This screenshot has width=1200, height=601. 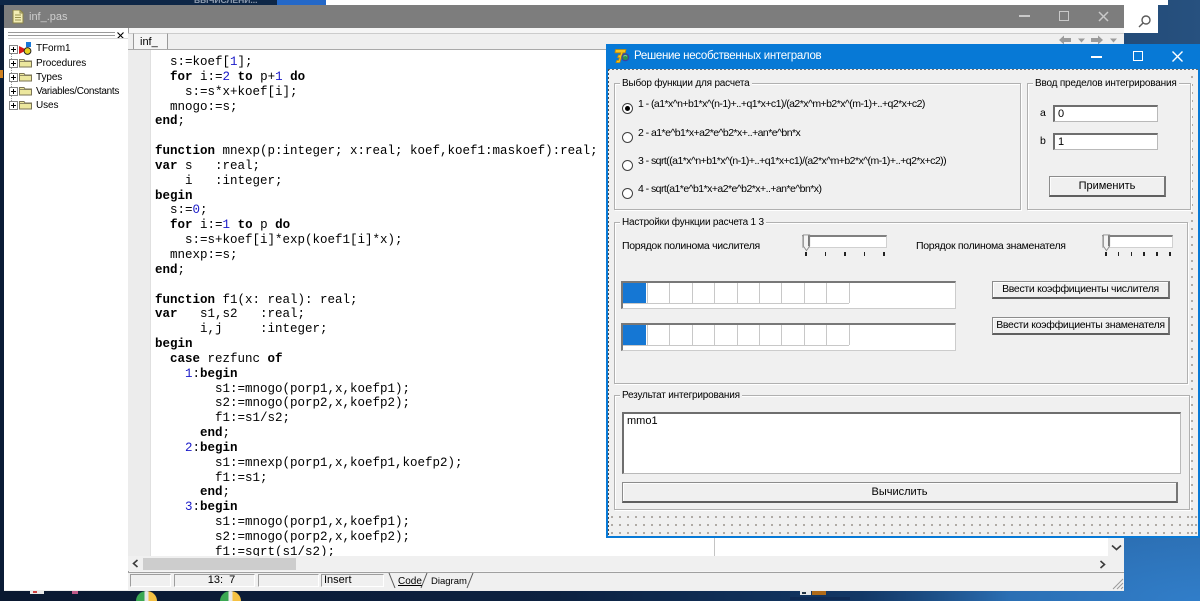 I want to click on svg-text: Code, so click(x=410, y=581).